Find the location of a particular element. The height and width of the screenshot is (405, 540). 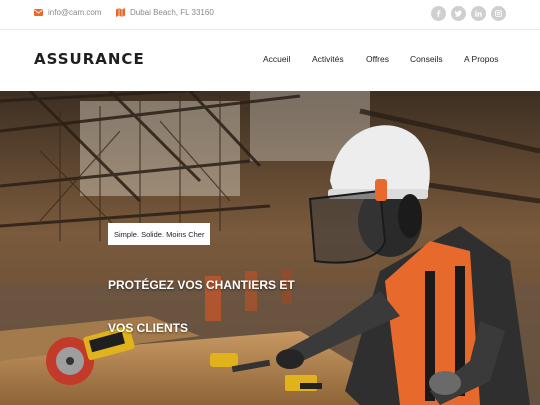

nav-item-conseils: Conseils is located at coordinates (426, 59).